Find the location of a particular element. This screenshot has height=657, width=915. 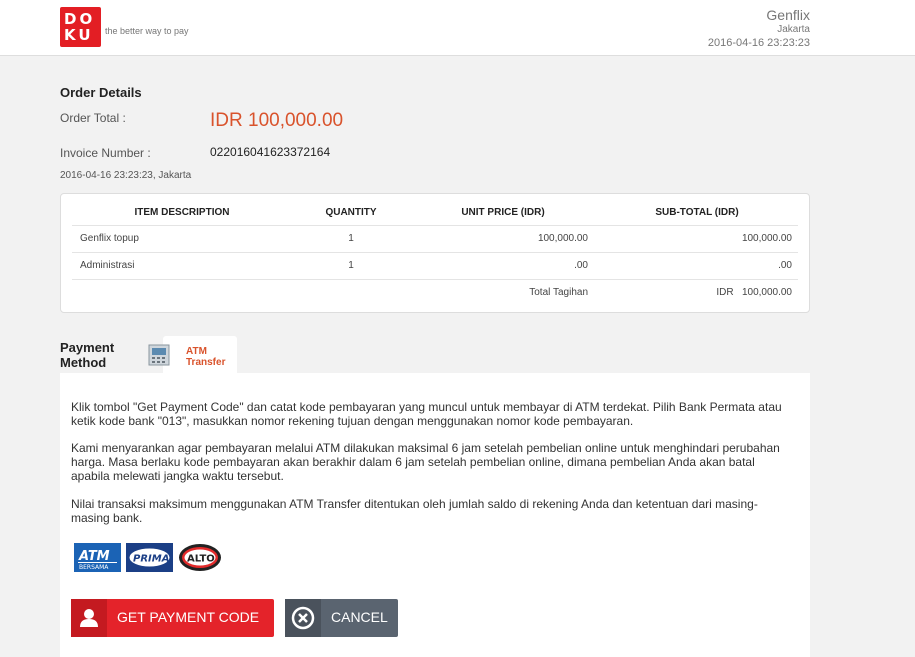

user-icon-box is located at coordinates (89, 618).